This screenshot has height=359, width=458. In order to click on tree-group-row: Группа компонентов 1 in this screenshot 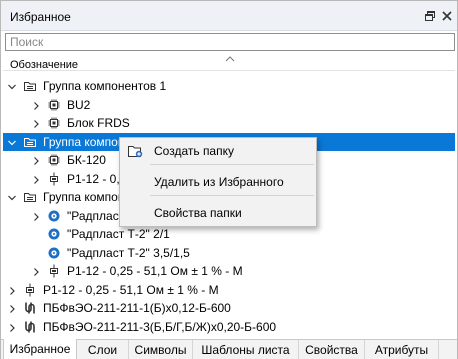, I will do `click(229, 86)`.